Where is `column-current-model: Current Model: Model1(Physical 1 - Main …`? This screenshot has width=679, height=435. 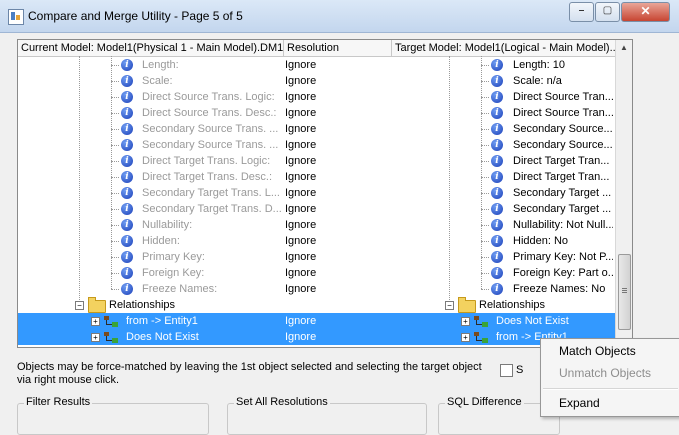
column-current-model: Current Model: Model1(Physical 1 - Main … is located at coordinates (151, 48).